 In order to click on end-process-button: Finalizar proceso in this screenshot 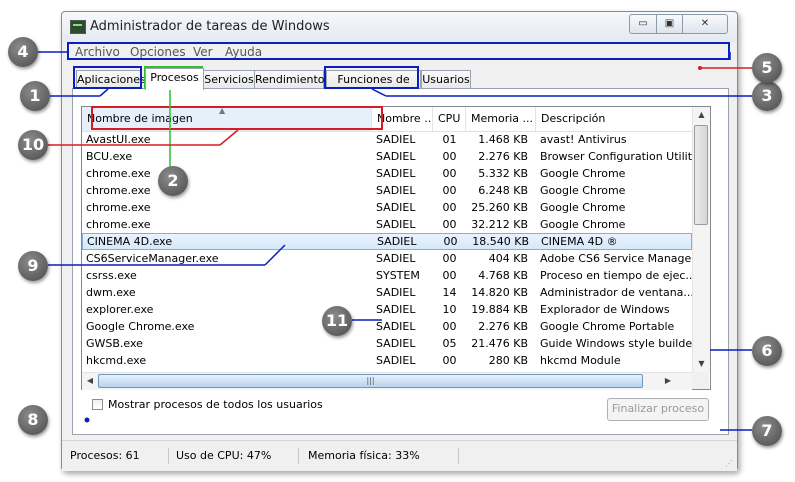, I will do `click(658, 409)`.